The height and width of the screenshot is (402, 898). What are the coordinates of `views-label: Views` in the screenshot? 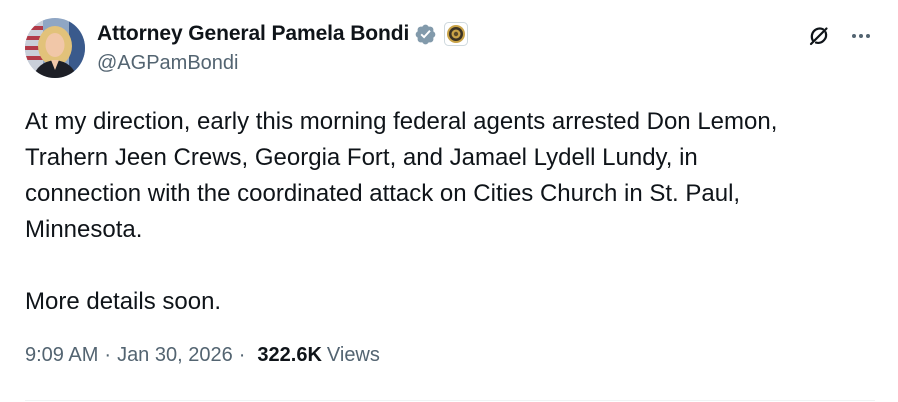 It's located at (353, 355).